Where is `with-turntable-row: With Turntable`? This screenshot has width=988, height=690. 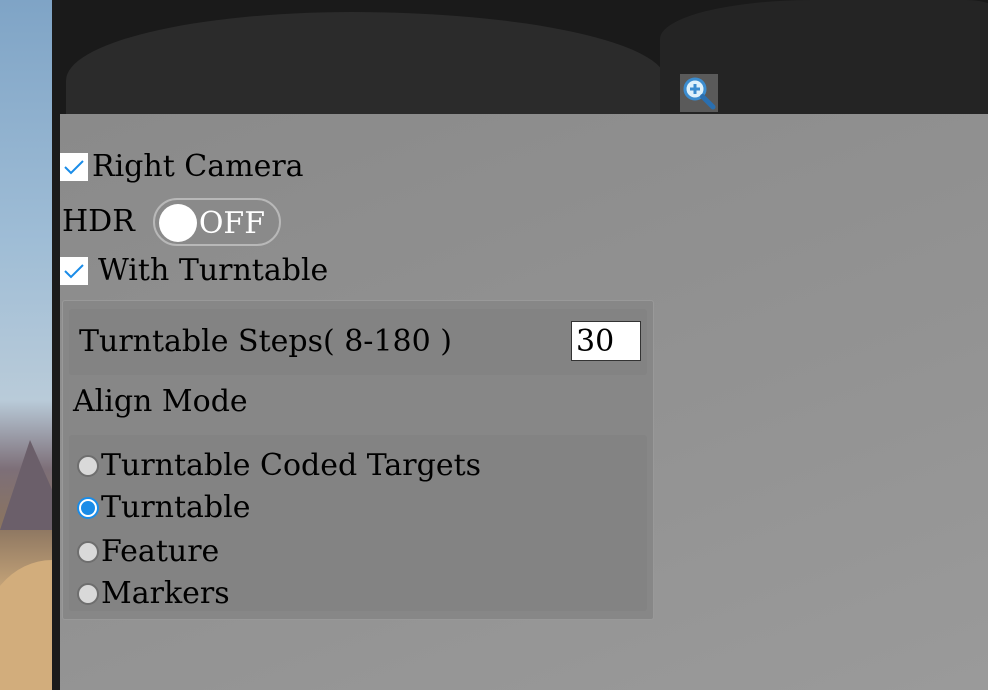
with-turntable-row: With Turntable is located at coordinates (194, 271).